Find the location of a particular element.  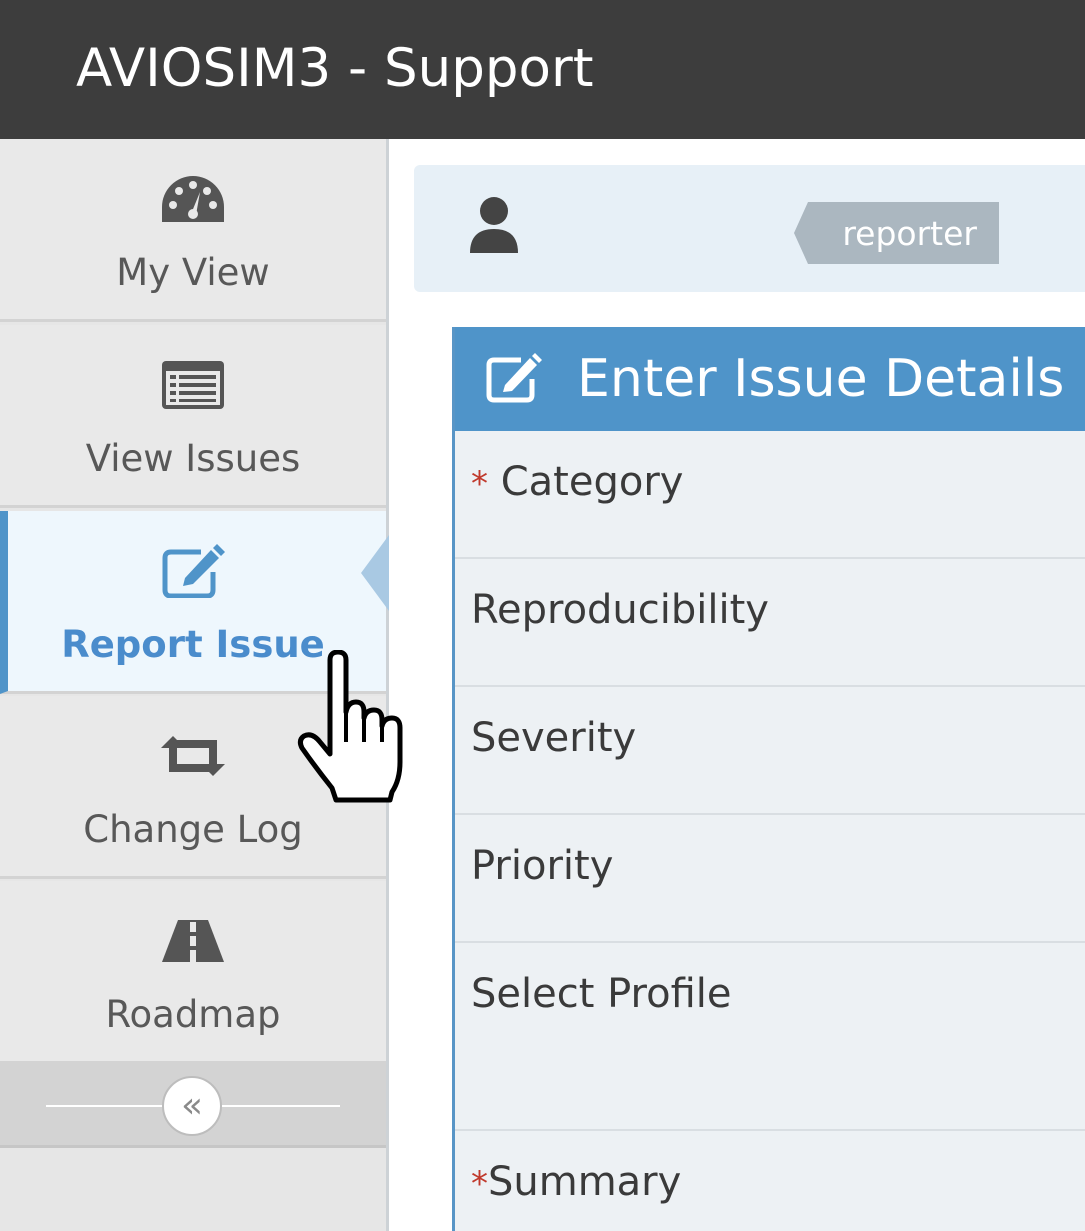

form-row-priority: Priority is located at coordinates (770, 879).